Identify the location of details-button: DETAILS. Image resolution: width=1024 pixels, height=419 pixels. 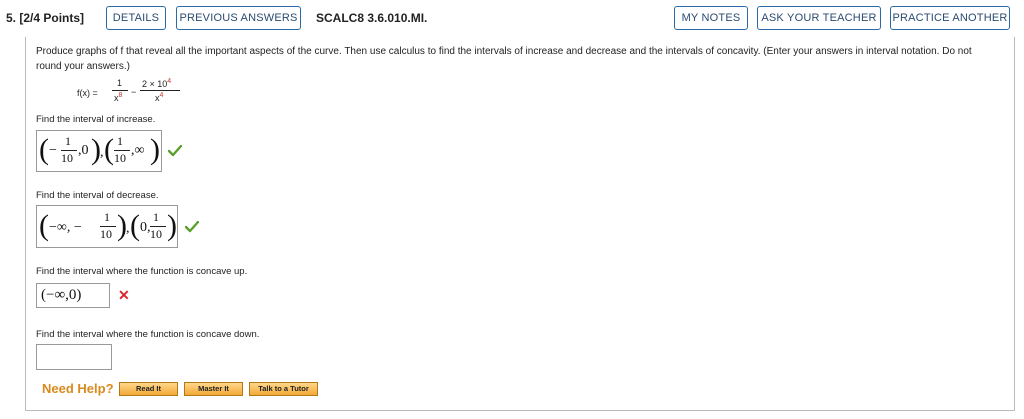
(136, 18).